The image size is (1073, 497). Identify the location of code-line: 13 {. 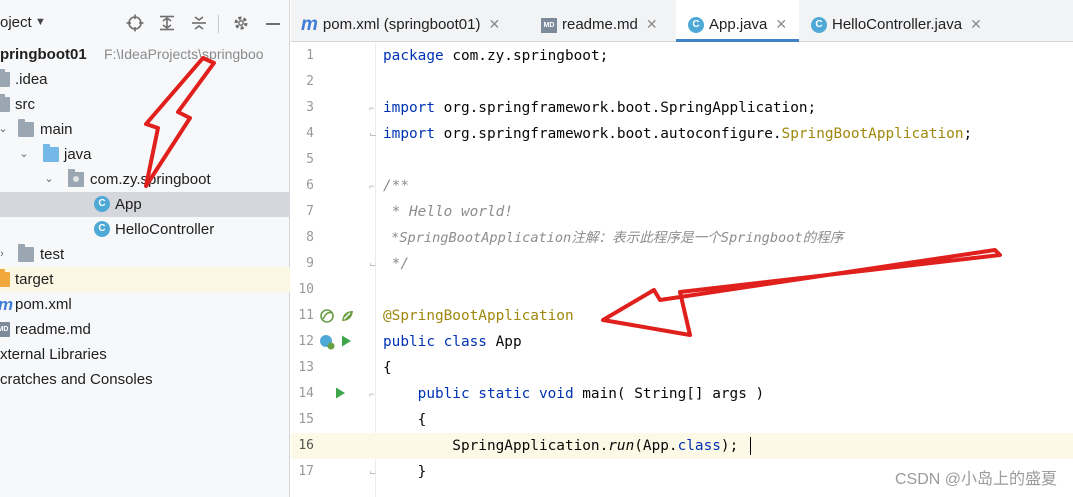
(682, 368).